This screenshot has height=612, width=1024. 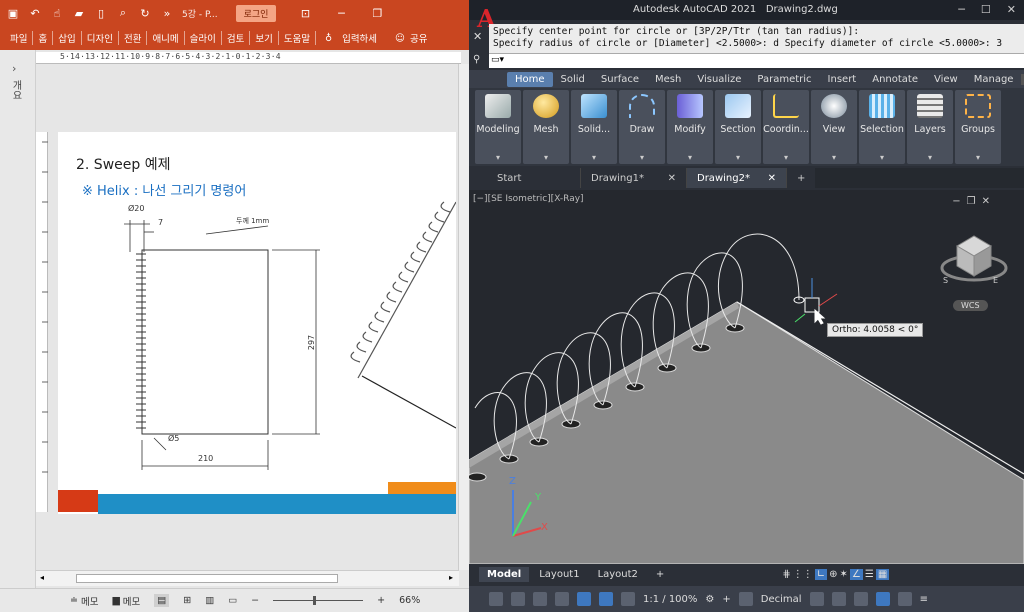 I want to click on zoom-out-button: −, so click(x=255, y=600).